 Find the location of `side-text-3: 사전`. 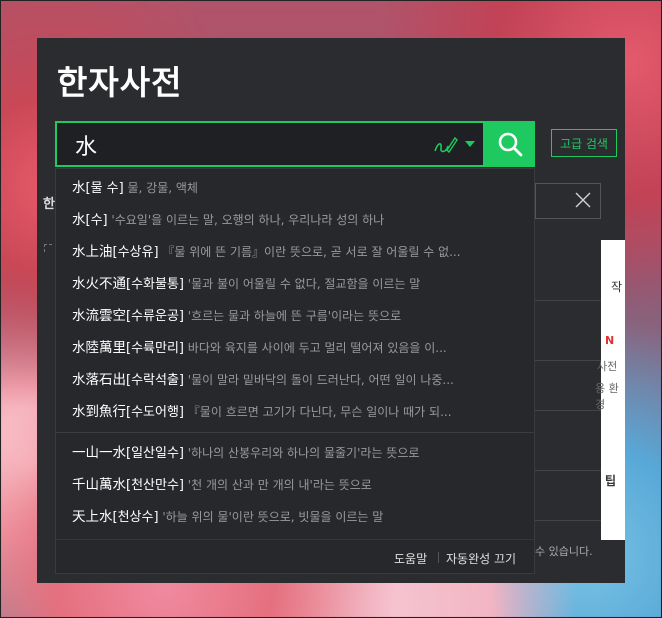

side-text-3: 사전 is located at coordinates (607, 366).